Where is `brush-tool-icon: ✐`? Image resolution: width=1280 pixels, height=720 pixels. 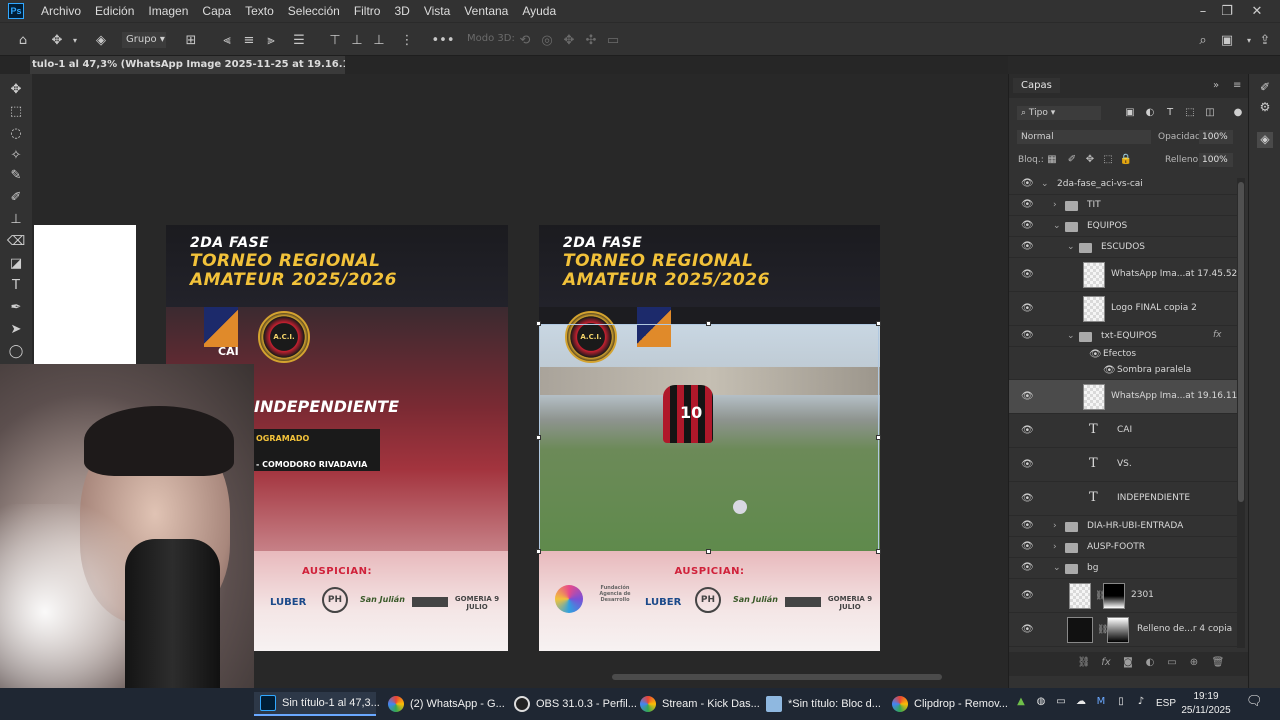
brush-tool-icon: ✐ is located at coordinates (16, 197).